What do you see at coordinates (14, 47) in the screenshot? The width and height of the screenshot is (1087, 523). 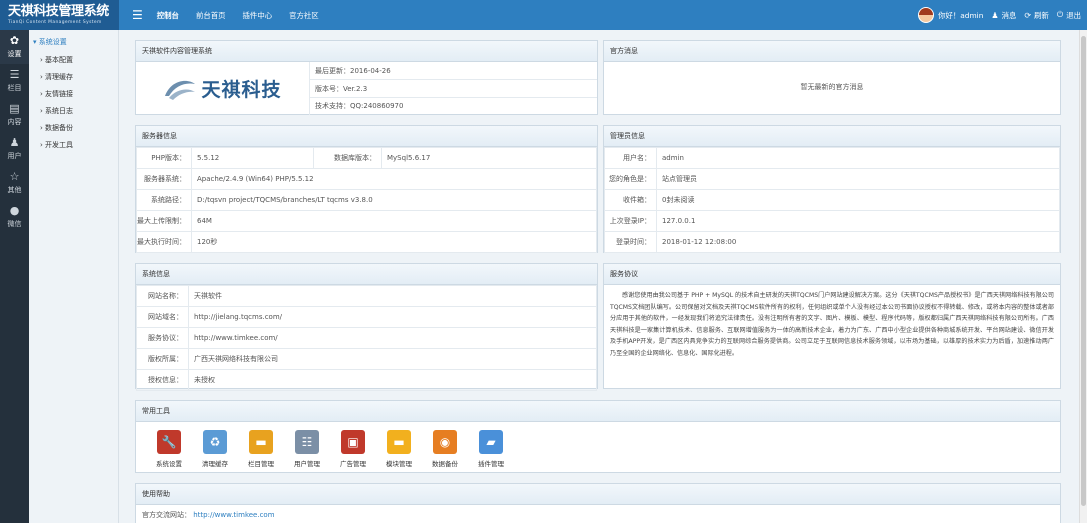 I see `sidebar-item-settings: ✿ 设置` at bounding box center [14, 47].